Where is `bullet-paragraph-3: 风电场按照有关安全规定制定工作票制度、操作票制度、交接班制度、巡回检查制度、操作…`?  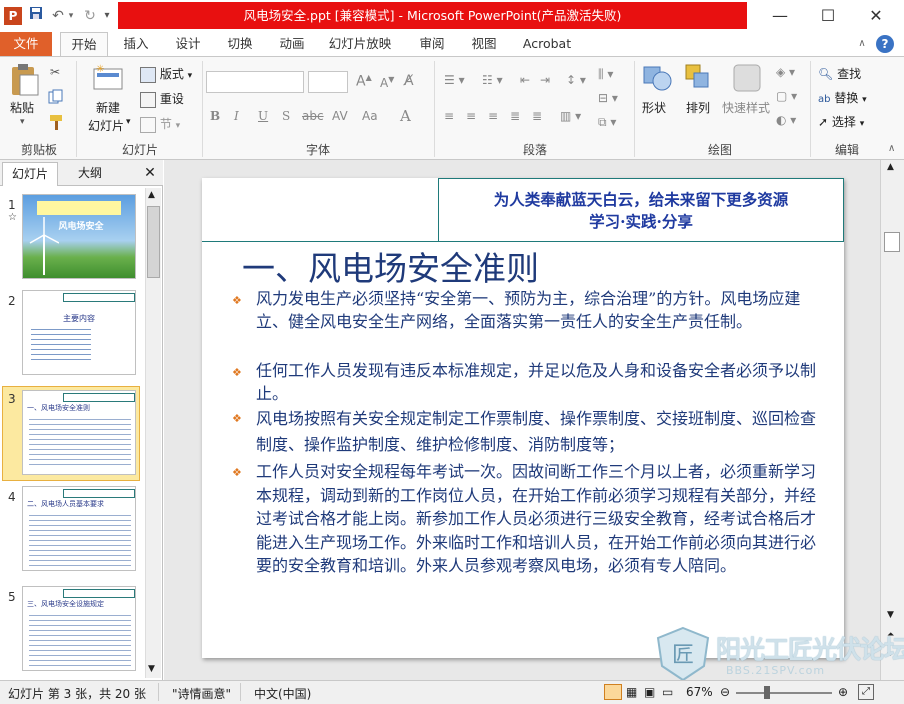 bullet-paragraph-3: 风电场按照有关安全规定制定工作票制度、操作票制度、交接班制度、巡回检查制度、操作… is located at coordinates (541, 432).